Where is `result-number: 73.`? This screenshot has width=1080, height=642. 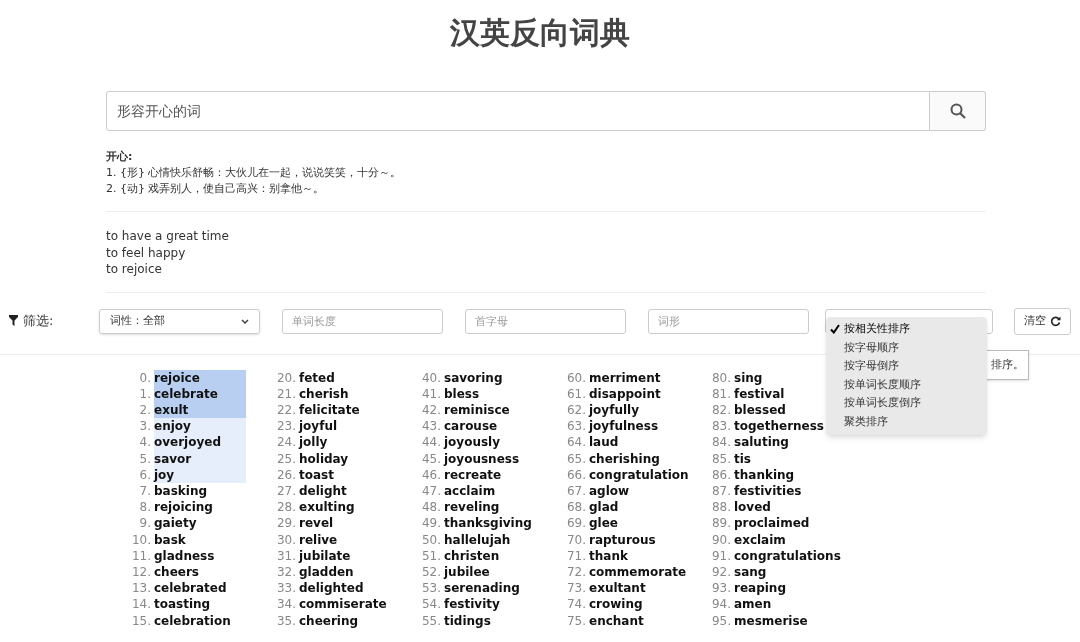 result-number: 73. is located at coordinates (576, 588).